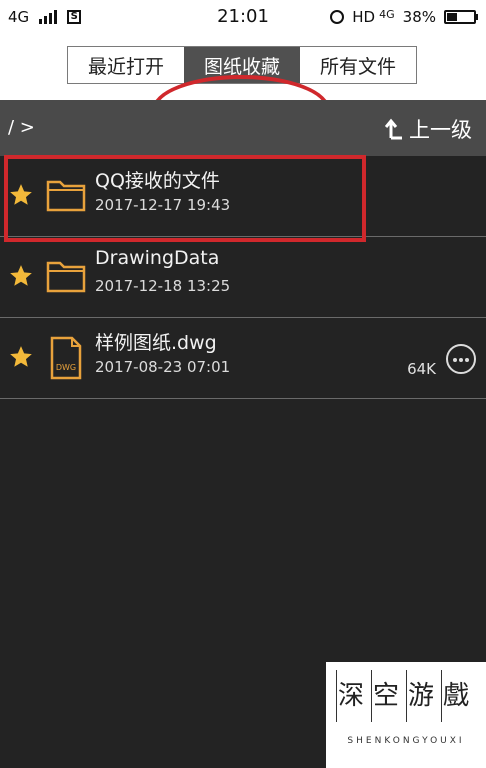 This screenshot has width=486, height=768. I want to click on battery-icon, so click(461, 17).